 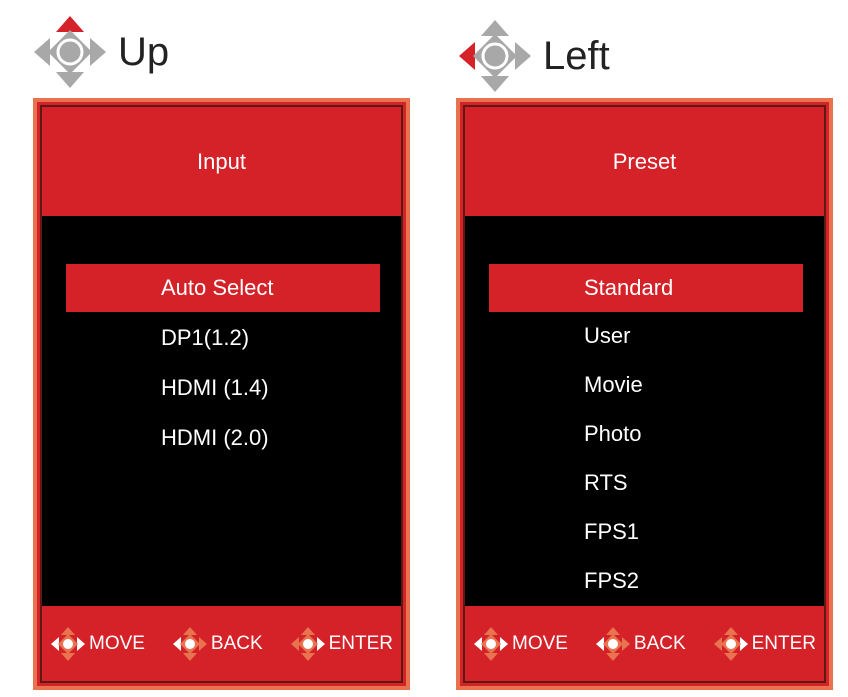 What do you see at coordinates (646, 581) in the screenshot?
I see `menu-item-fps2: FPS2` at bounding box center [646, 581].